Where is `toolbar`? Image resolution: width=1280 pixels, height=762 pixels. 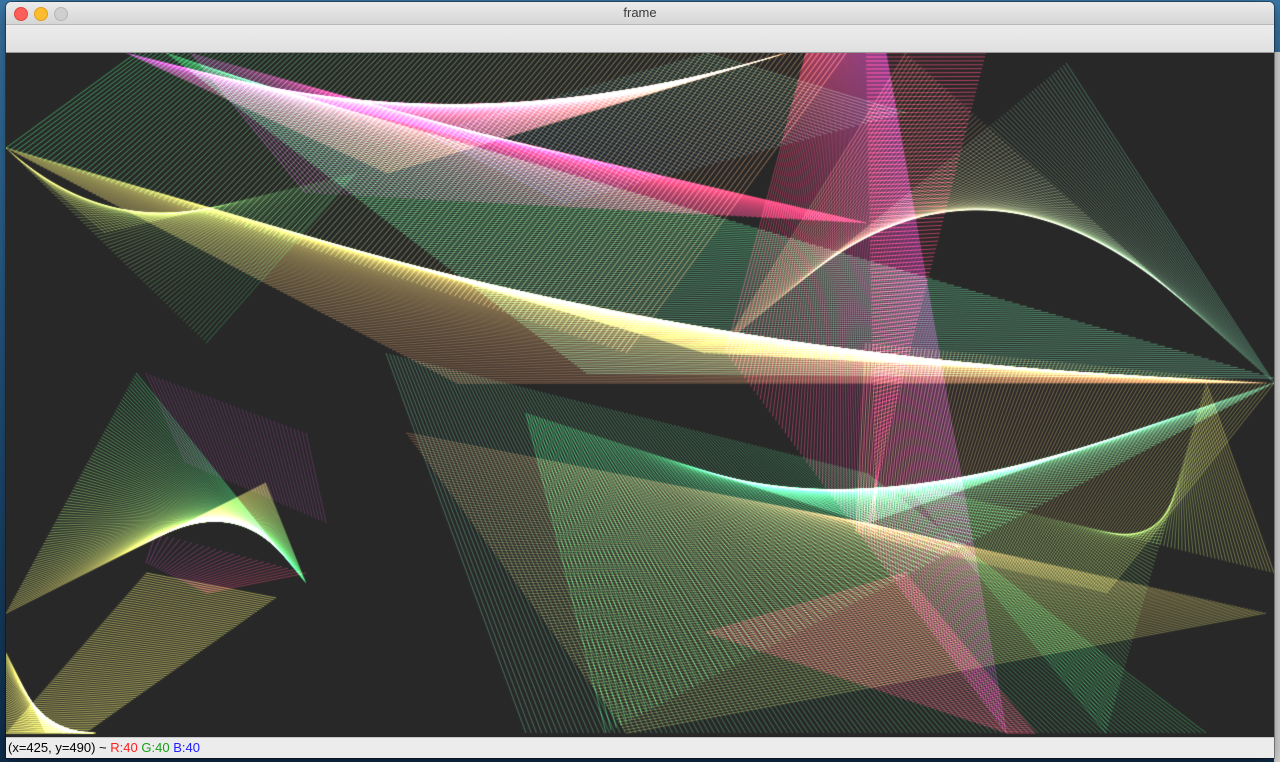 toolbar is located at coordinates (640, 39).